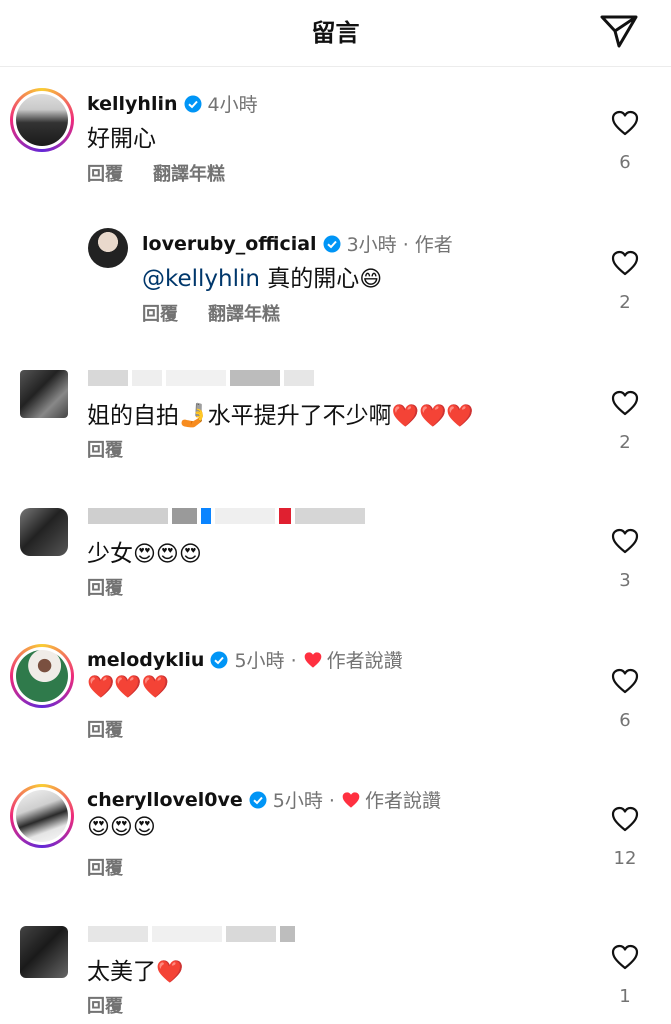 This screenshot has height=1024, width=671. Describe the element at coordinates (399, 245) in the screenshot. I see `comment-time: 3小時 · 作者` at that location.